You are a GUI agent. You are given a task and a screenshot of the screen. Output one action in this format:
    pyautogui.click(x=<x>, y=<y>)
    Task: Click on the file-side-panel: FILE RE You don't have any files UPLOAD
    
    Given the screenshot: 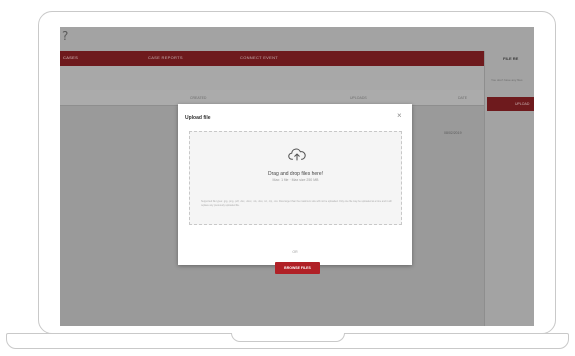 What is the action you would take?
    pyautogui.click(x=509, y=188)
    